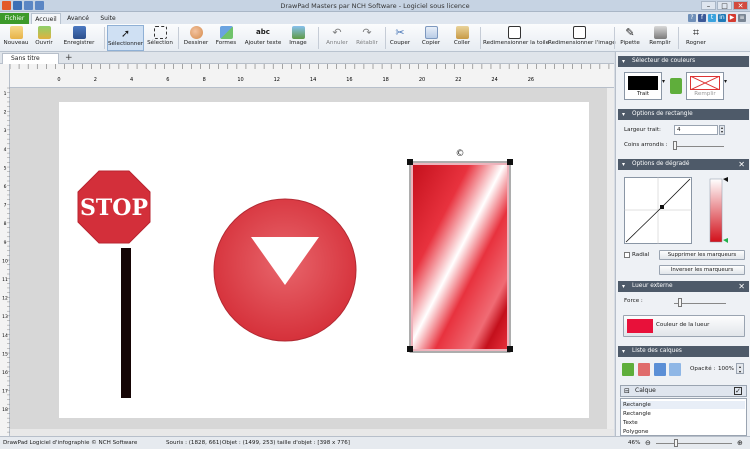  Describe the element at coordinates (460, 154) in the screenshot. I see `rotate-handle: ©` at that location.